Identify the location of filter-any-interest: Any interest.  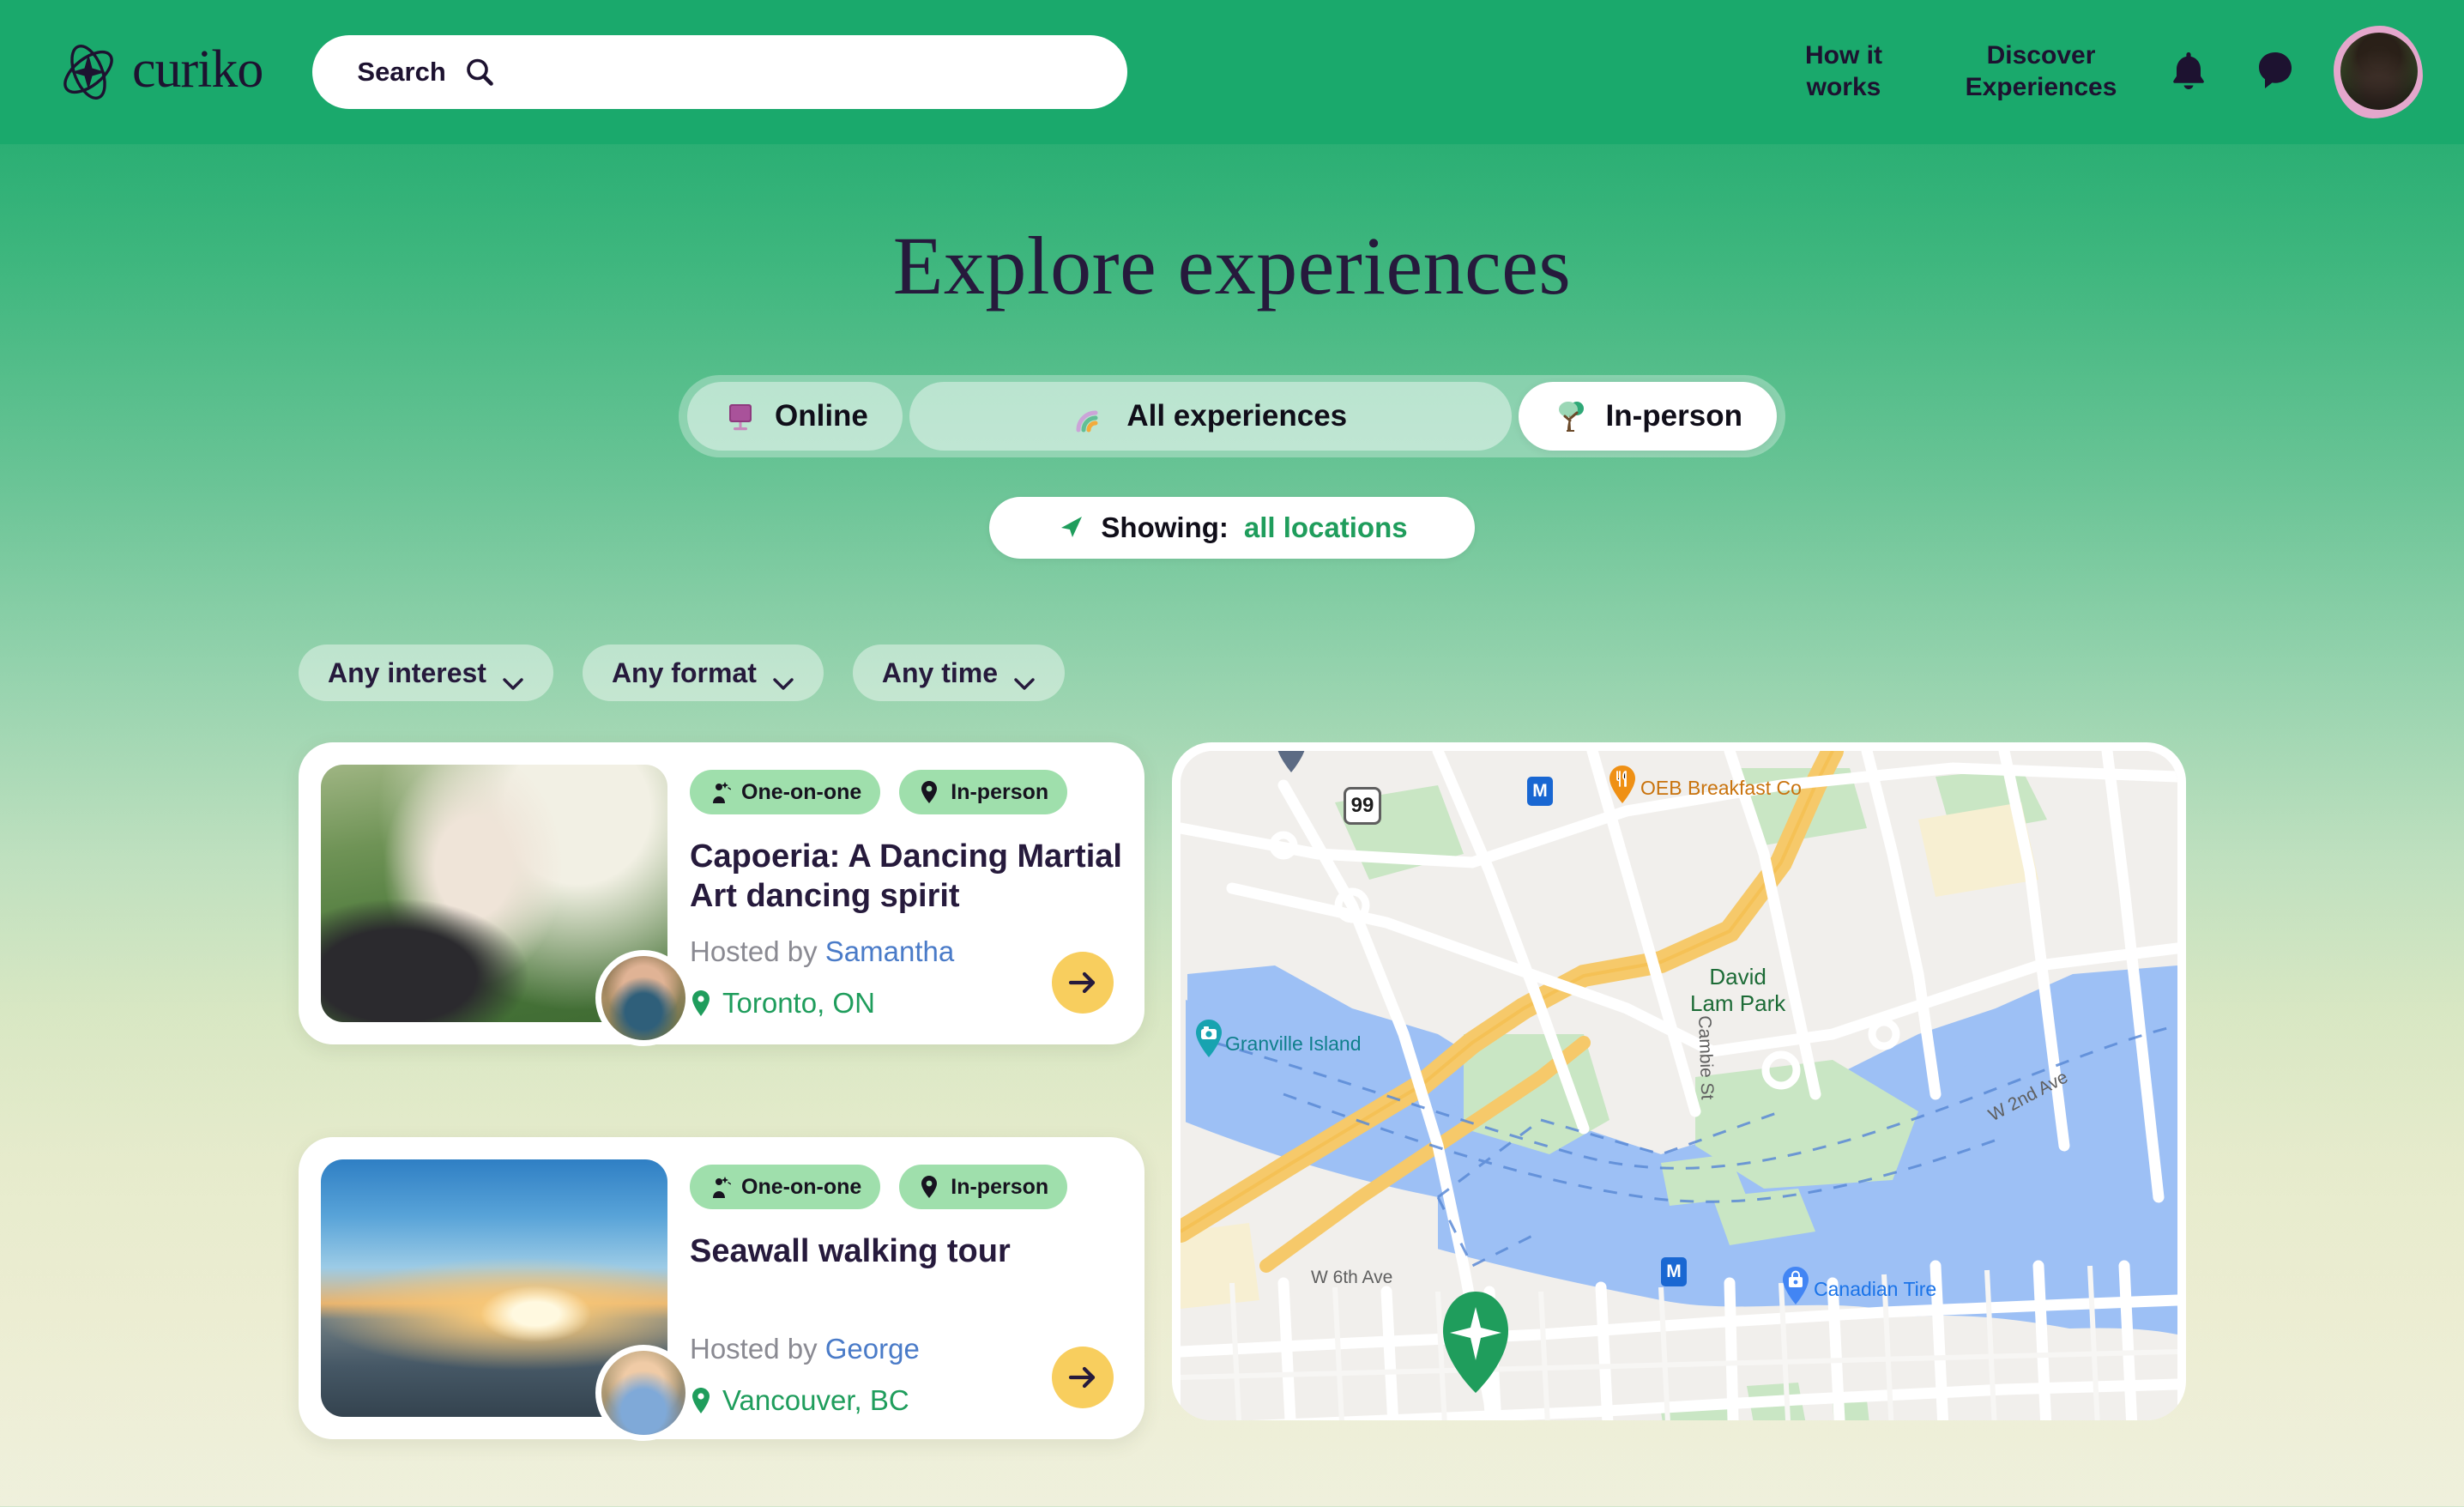
(426, 673).